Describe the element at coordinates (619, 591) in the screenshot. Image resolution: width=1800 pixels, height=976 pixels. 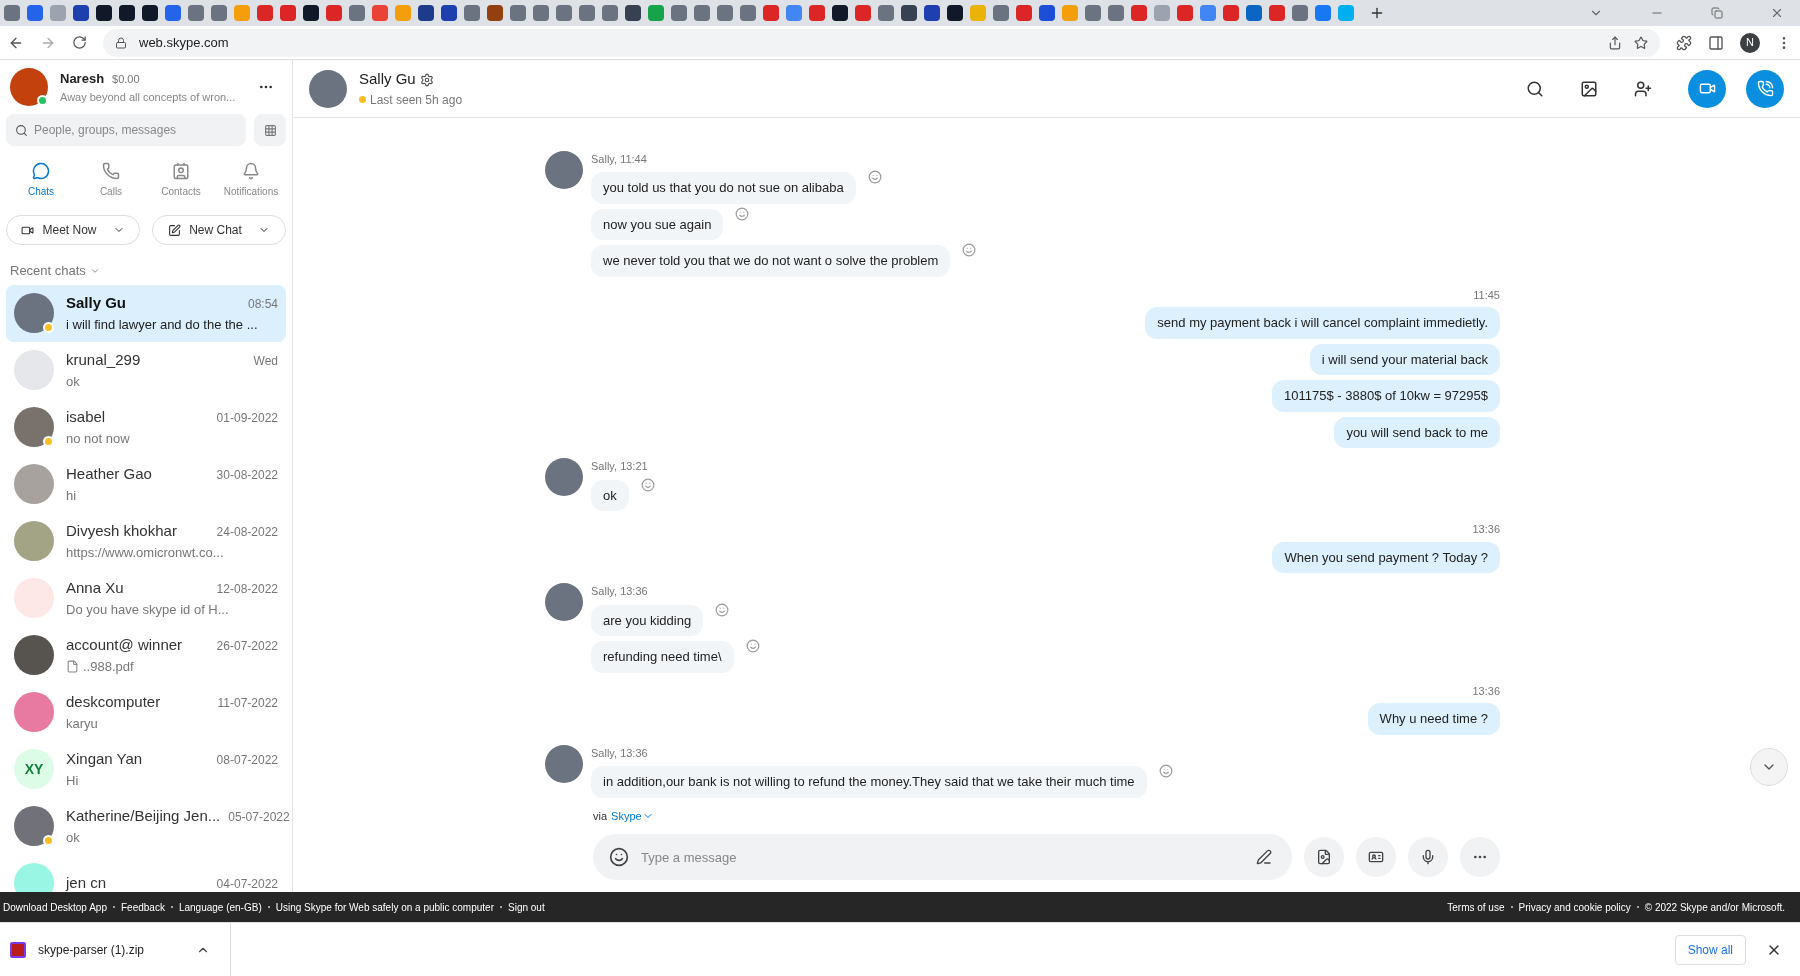
I see `sender-time: Sally, 13:36` at that location.